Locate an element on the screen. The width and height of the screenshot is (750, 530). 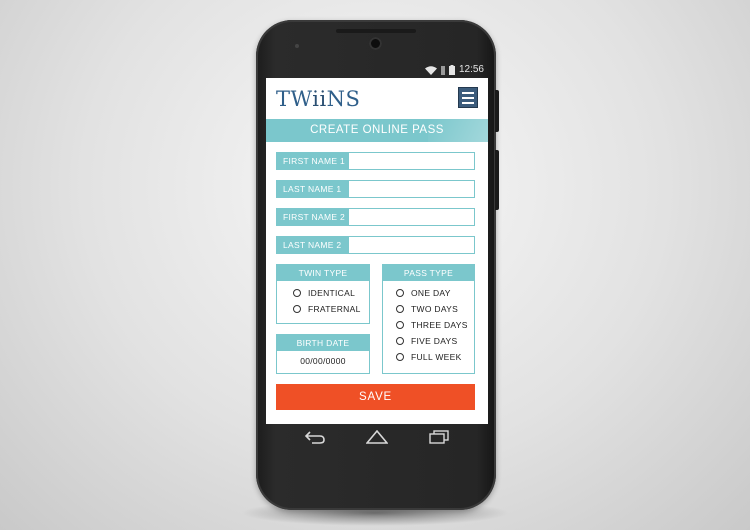
pass-type-option-full-week: FULL WEEK is located at coordinates (435, 357).